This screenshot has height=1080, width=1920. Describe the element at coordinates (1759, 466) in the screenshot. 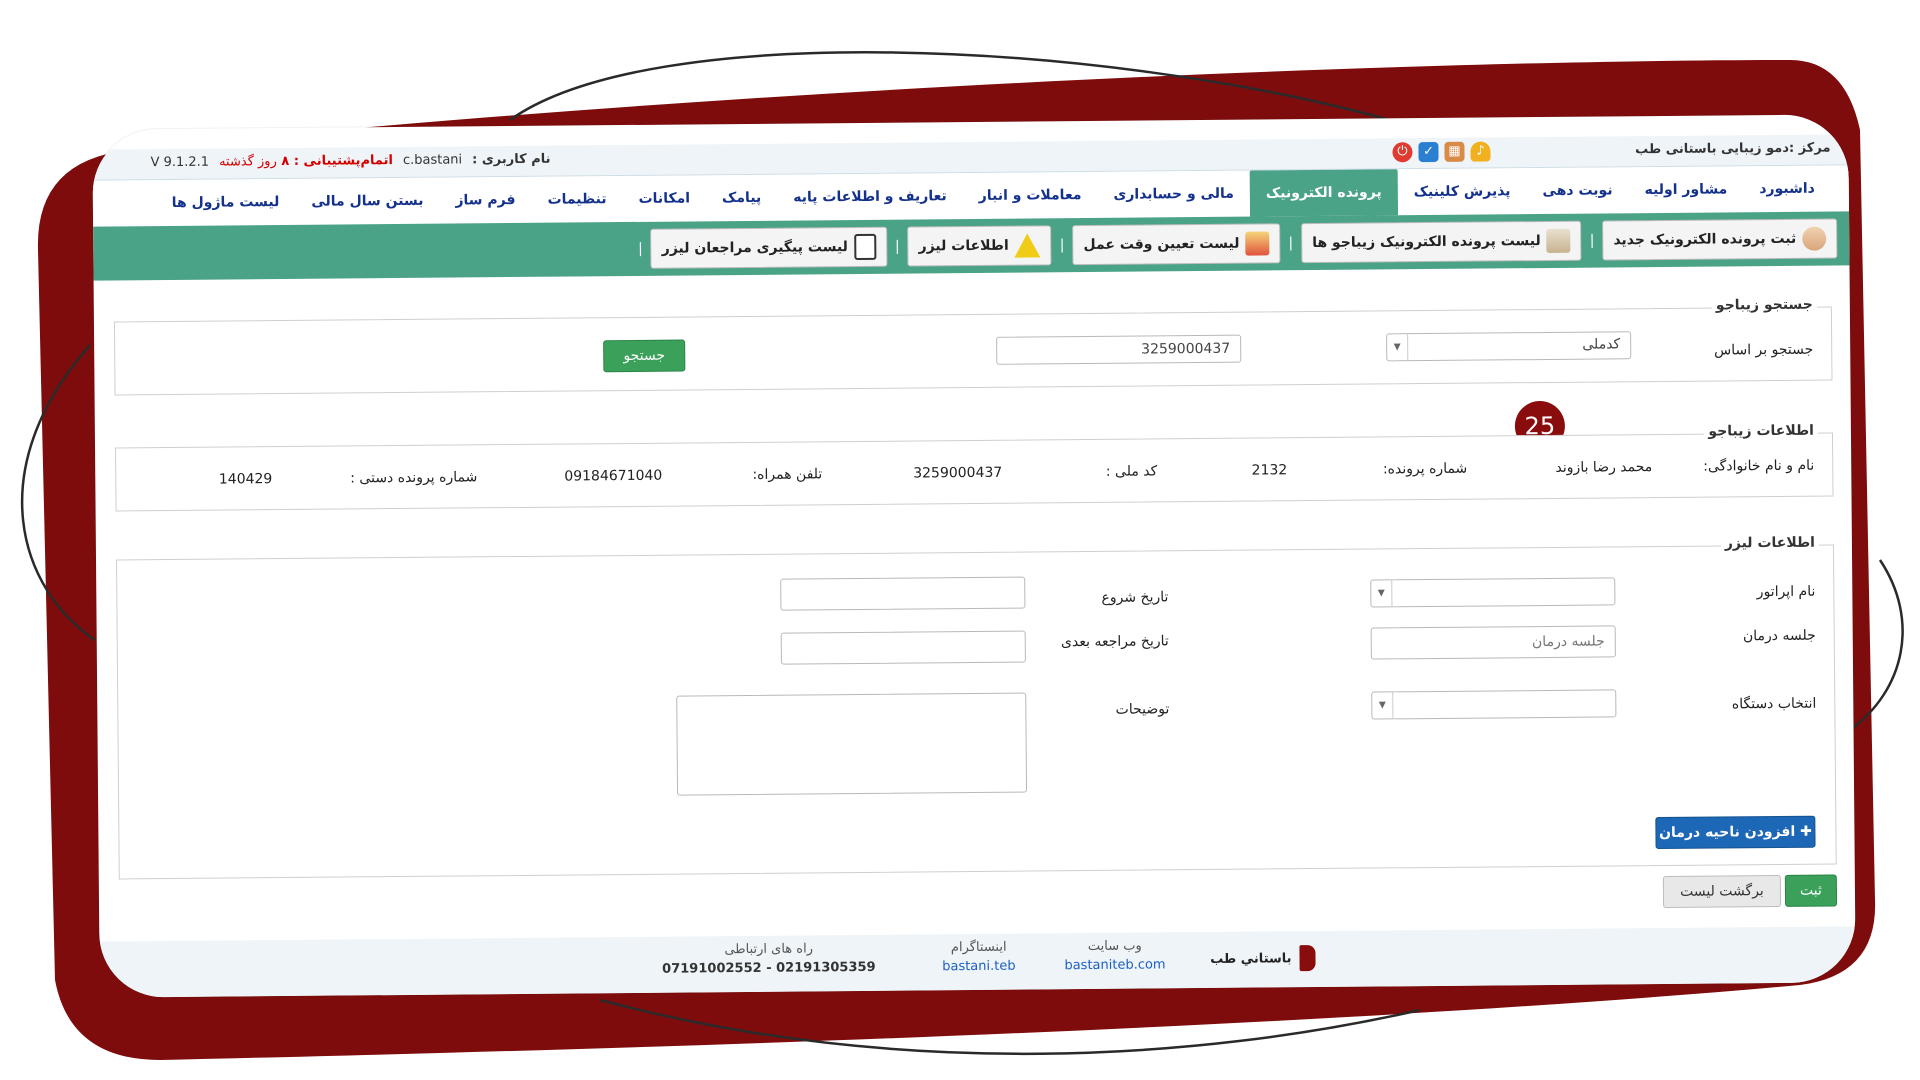

I see `client-name-label: نام و نام خانوادگی:` at that location.